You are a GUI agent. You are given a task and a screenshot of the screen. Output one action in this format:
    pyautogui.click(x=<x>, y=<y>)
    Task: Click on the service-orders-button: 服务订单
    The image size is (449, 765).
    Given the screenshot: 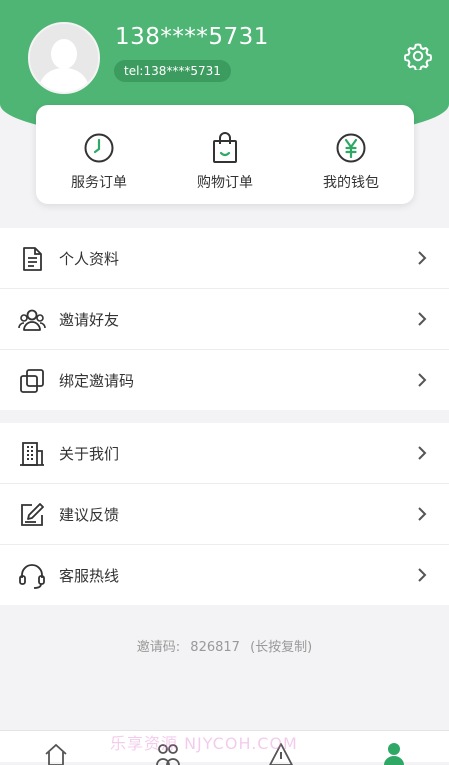 What is the action you would take?
    pyautogui.click(x=99, y=154)
    